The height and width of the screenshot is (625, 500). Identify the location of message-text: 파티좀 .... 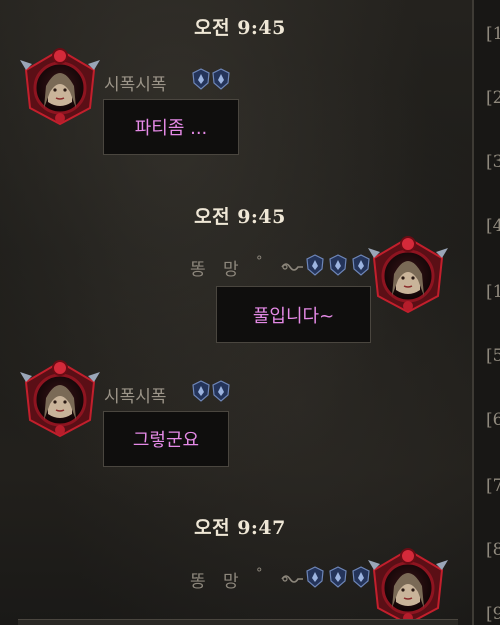
(171, 128).